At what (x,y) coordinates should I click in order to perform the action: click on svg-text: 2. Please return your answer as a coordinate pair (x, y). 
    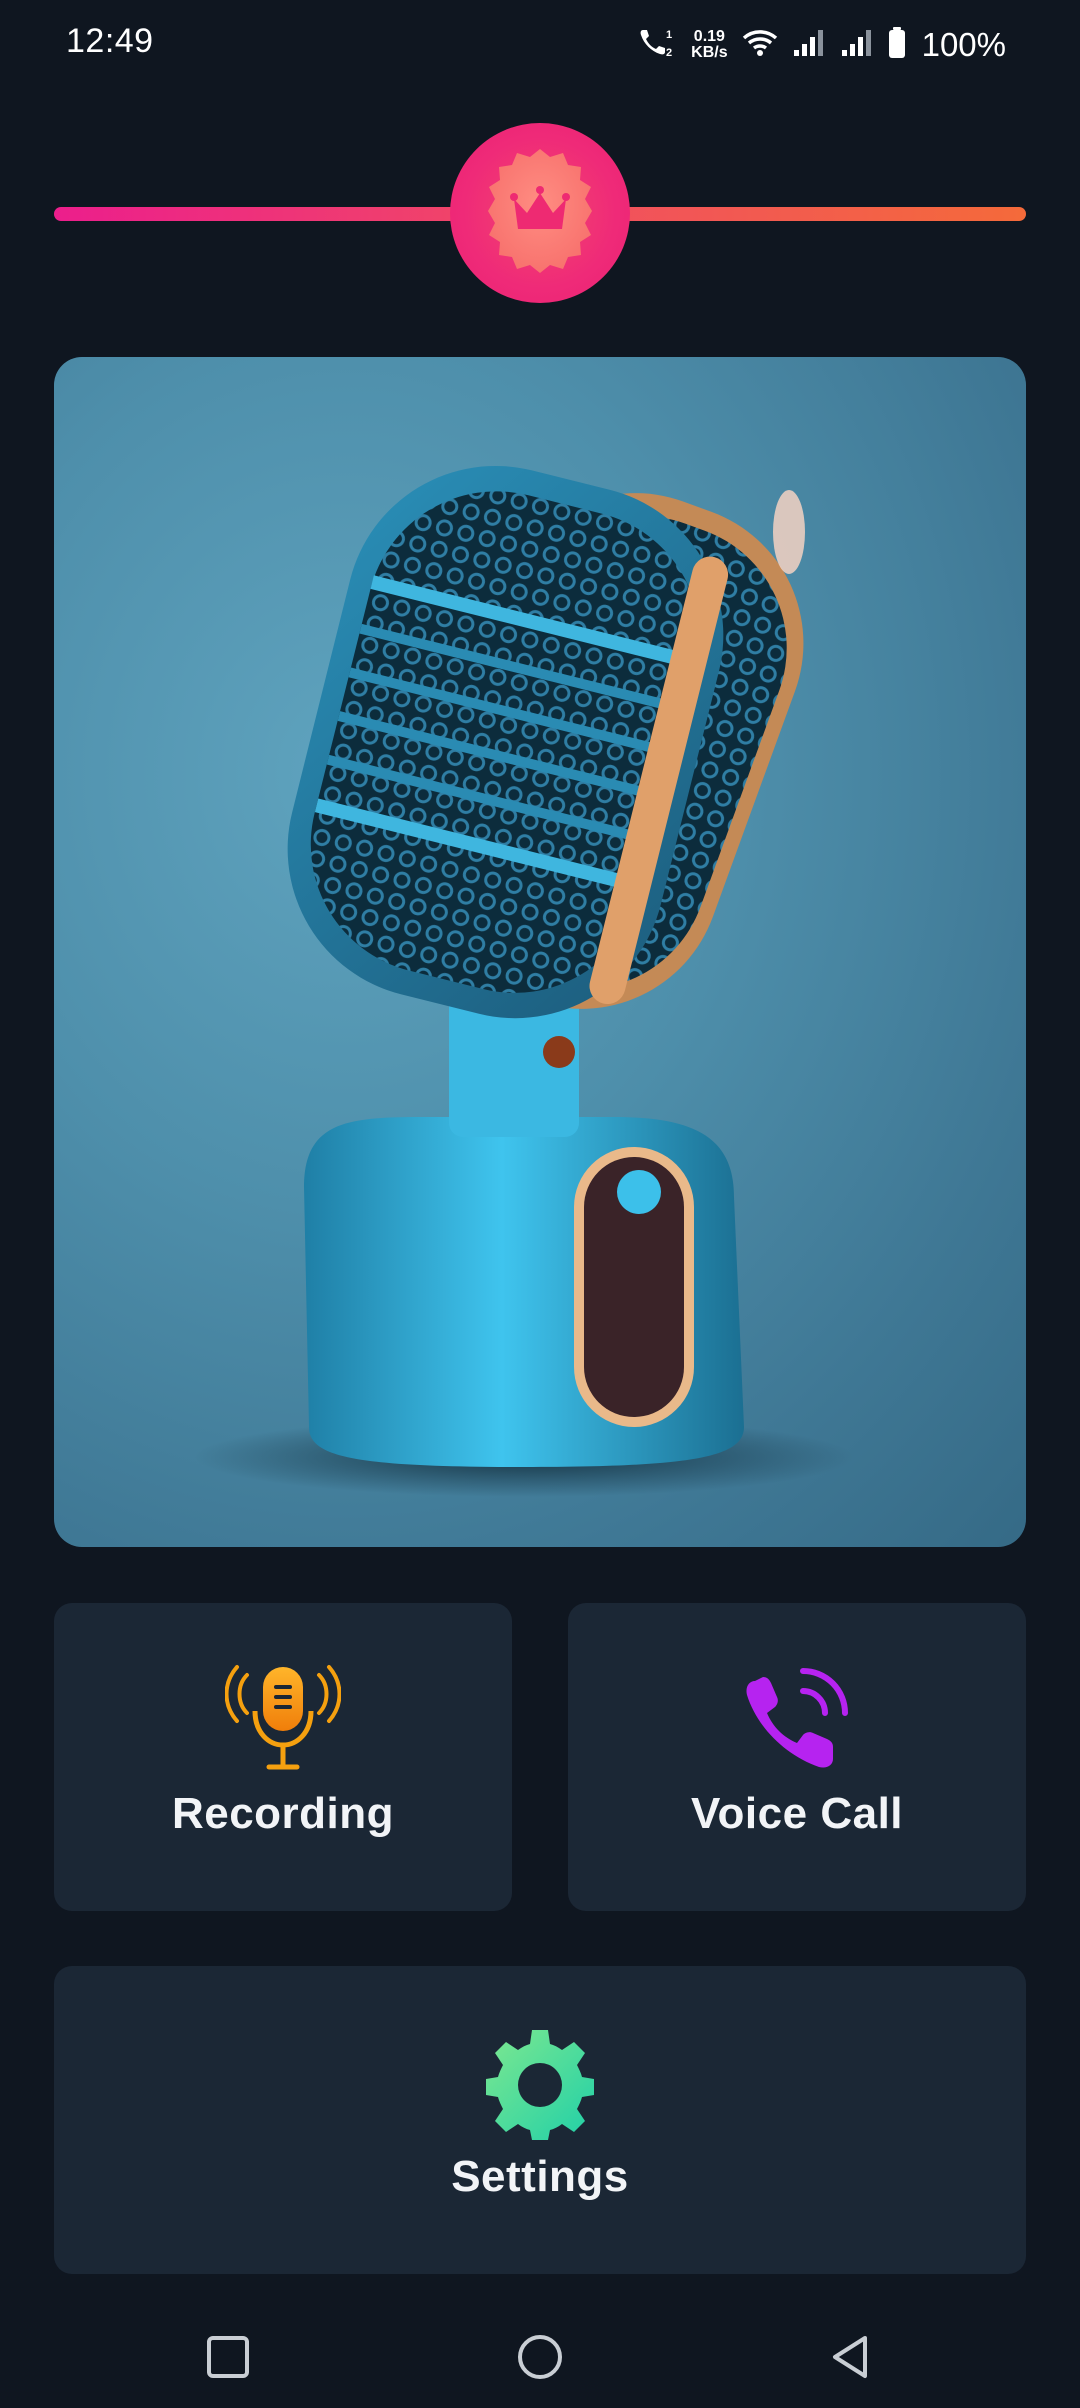
    Looking at the image, I should click on (669, 53).